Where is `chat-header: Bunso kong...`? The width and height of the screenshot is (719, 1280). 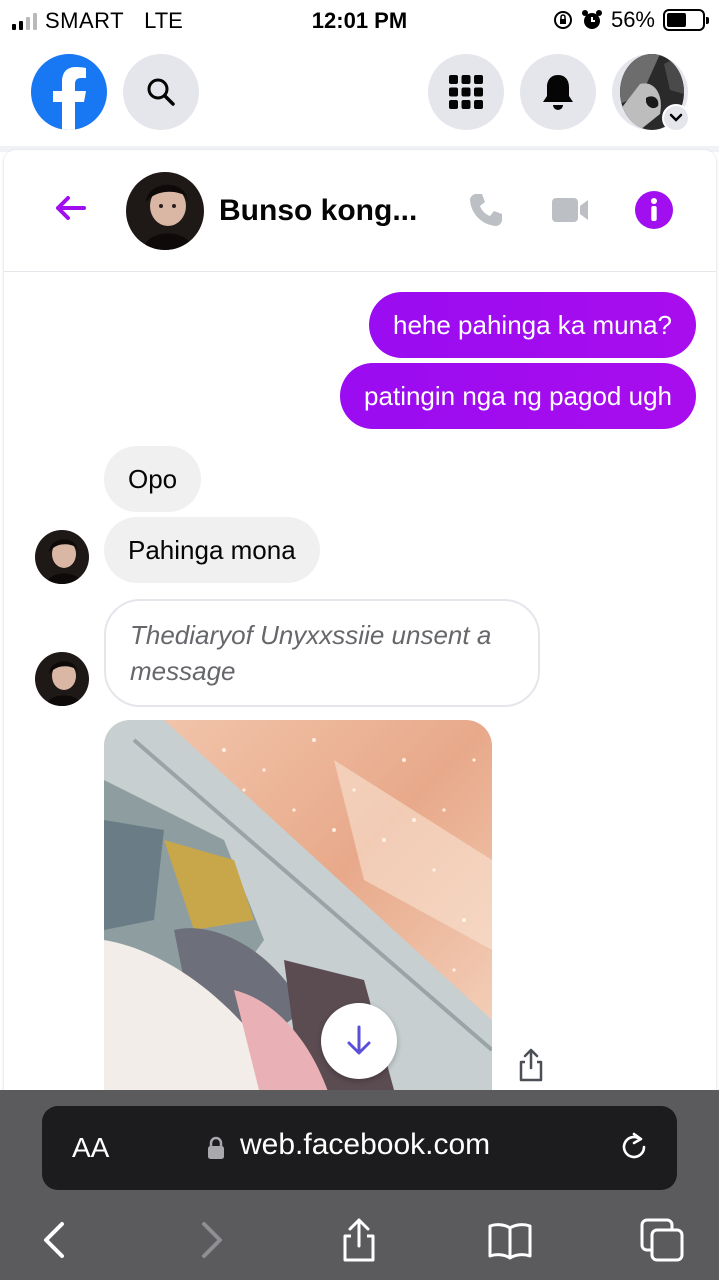
chat-header: Bunso kong... is located at coordinates (360, 211).